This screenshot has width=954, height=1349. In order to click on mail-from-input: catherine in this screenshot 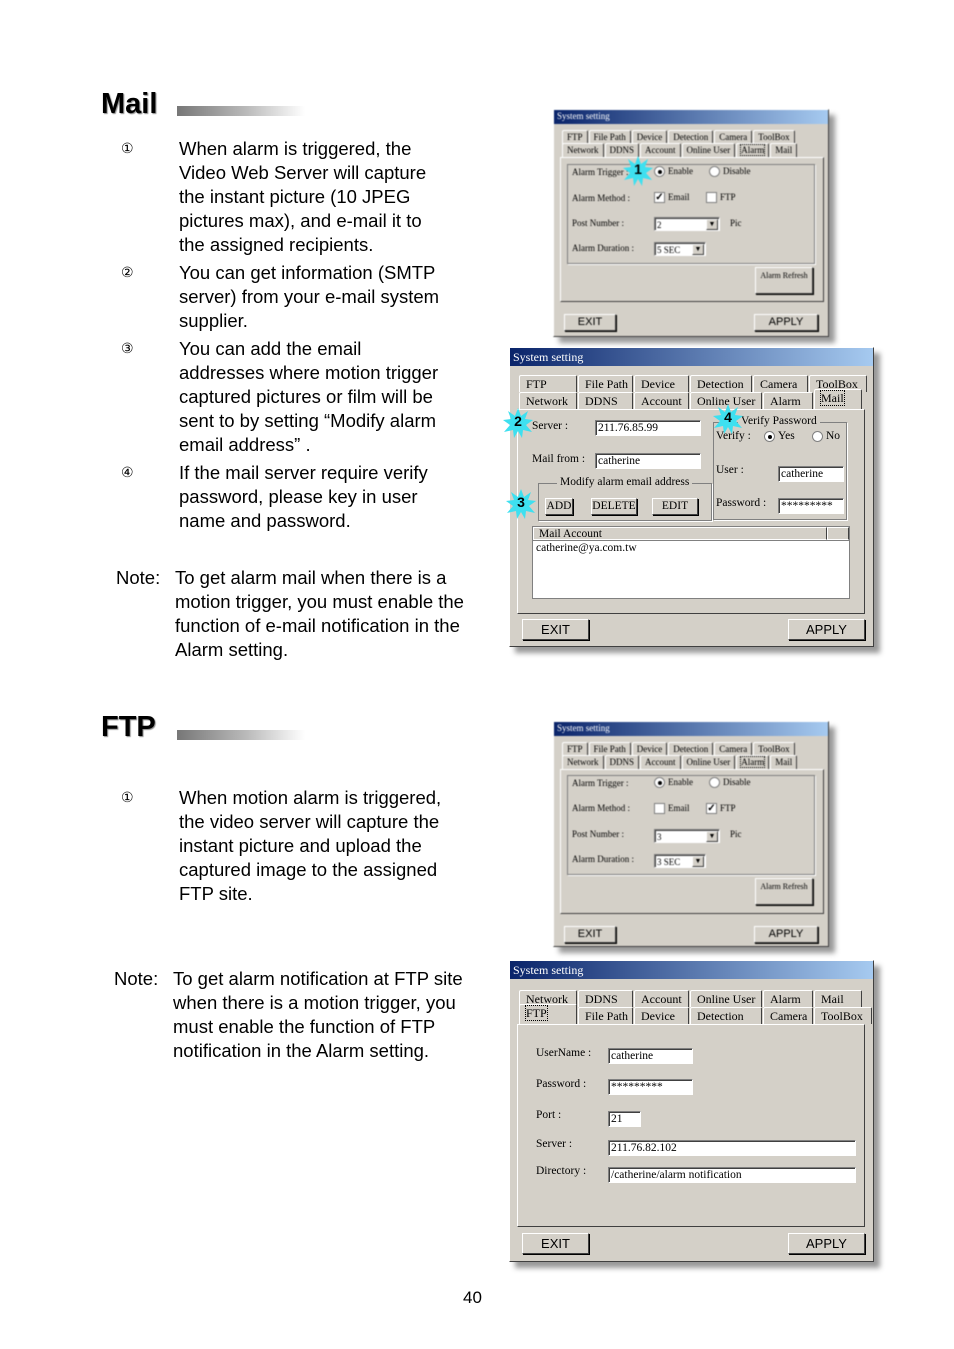, I will do `click(648, 461)`.